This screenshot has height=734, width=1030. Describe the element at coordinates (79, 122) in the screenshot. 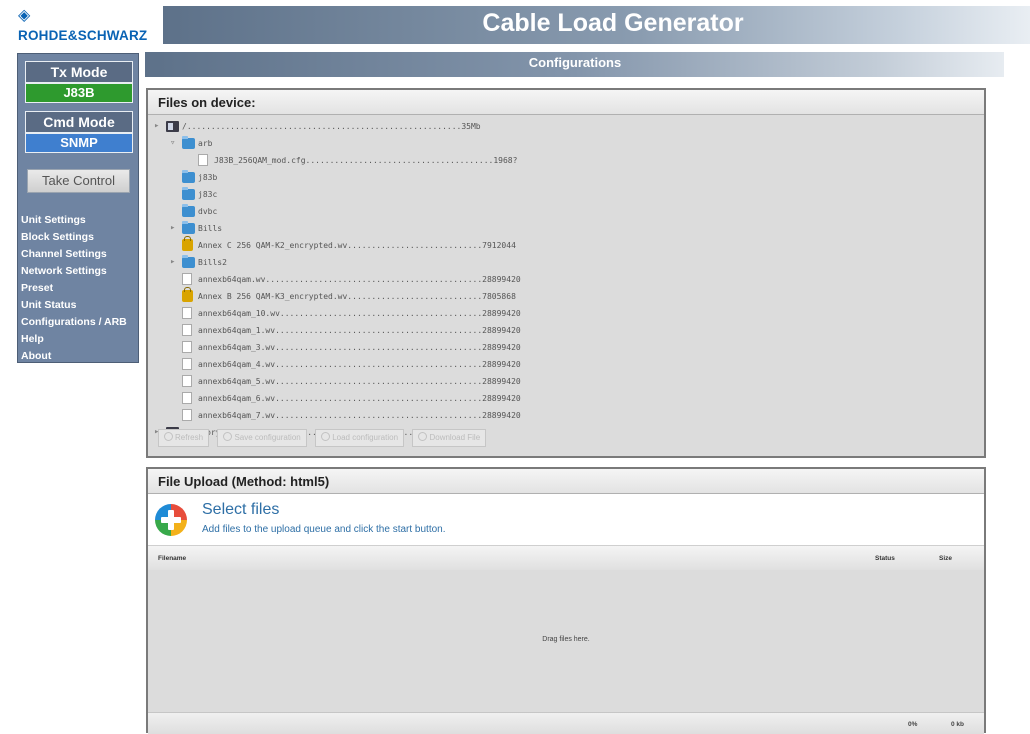

I see `cmd-mode-label: Cmd Mode` at that location.